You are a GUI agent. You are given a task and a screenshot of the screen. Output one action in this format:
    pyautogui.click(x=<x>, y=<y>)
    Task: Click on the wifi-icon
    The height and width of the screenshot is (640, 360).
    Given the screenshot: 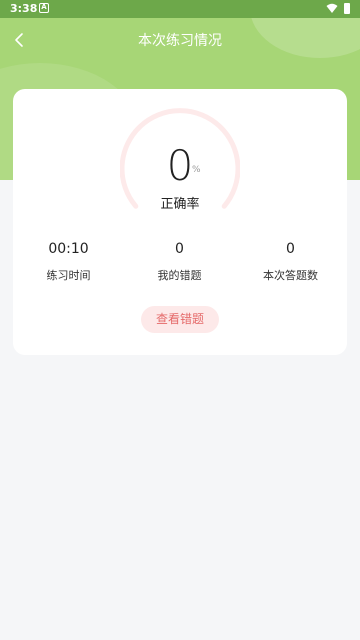 What is the action you would take?
    pyautogui.click(x=332, y=8)
    